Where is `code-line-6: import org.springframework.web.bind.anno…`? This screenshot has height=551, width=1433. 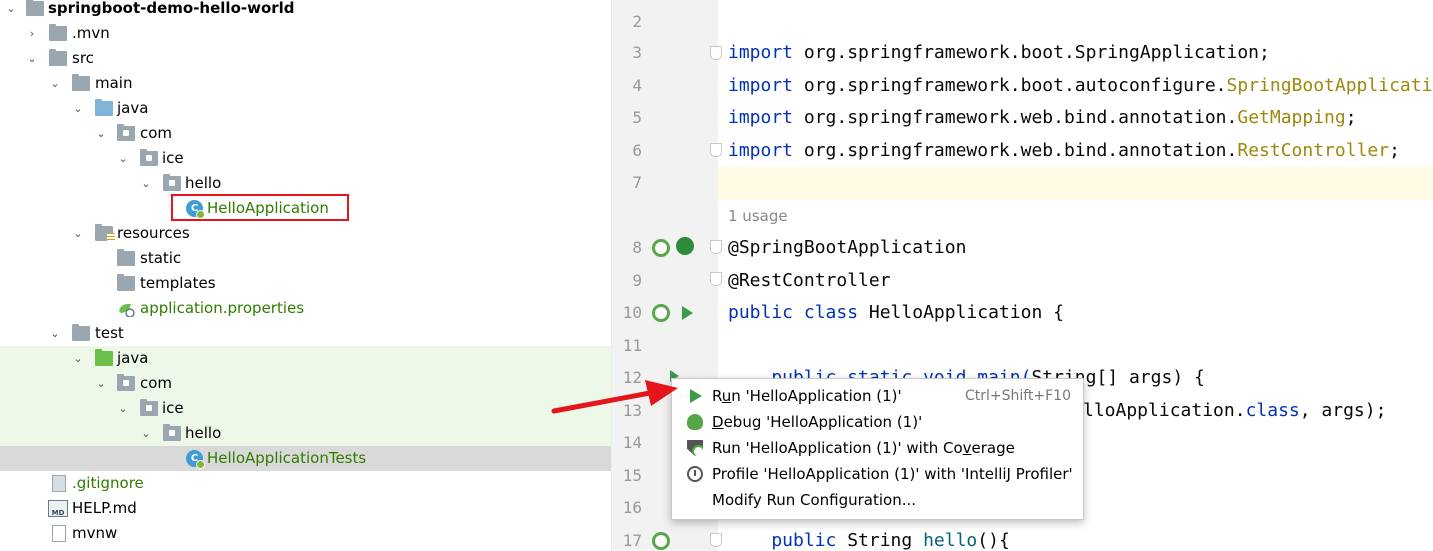 code-line-6: import org.springframework.web.bind.anno… is located at coordinates (1064, 151).